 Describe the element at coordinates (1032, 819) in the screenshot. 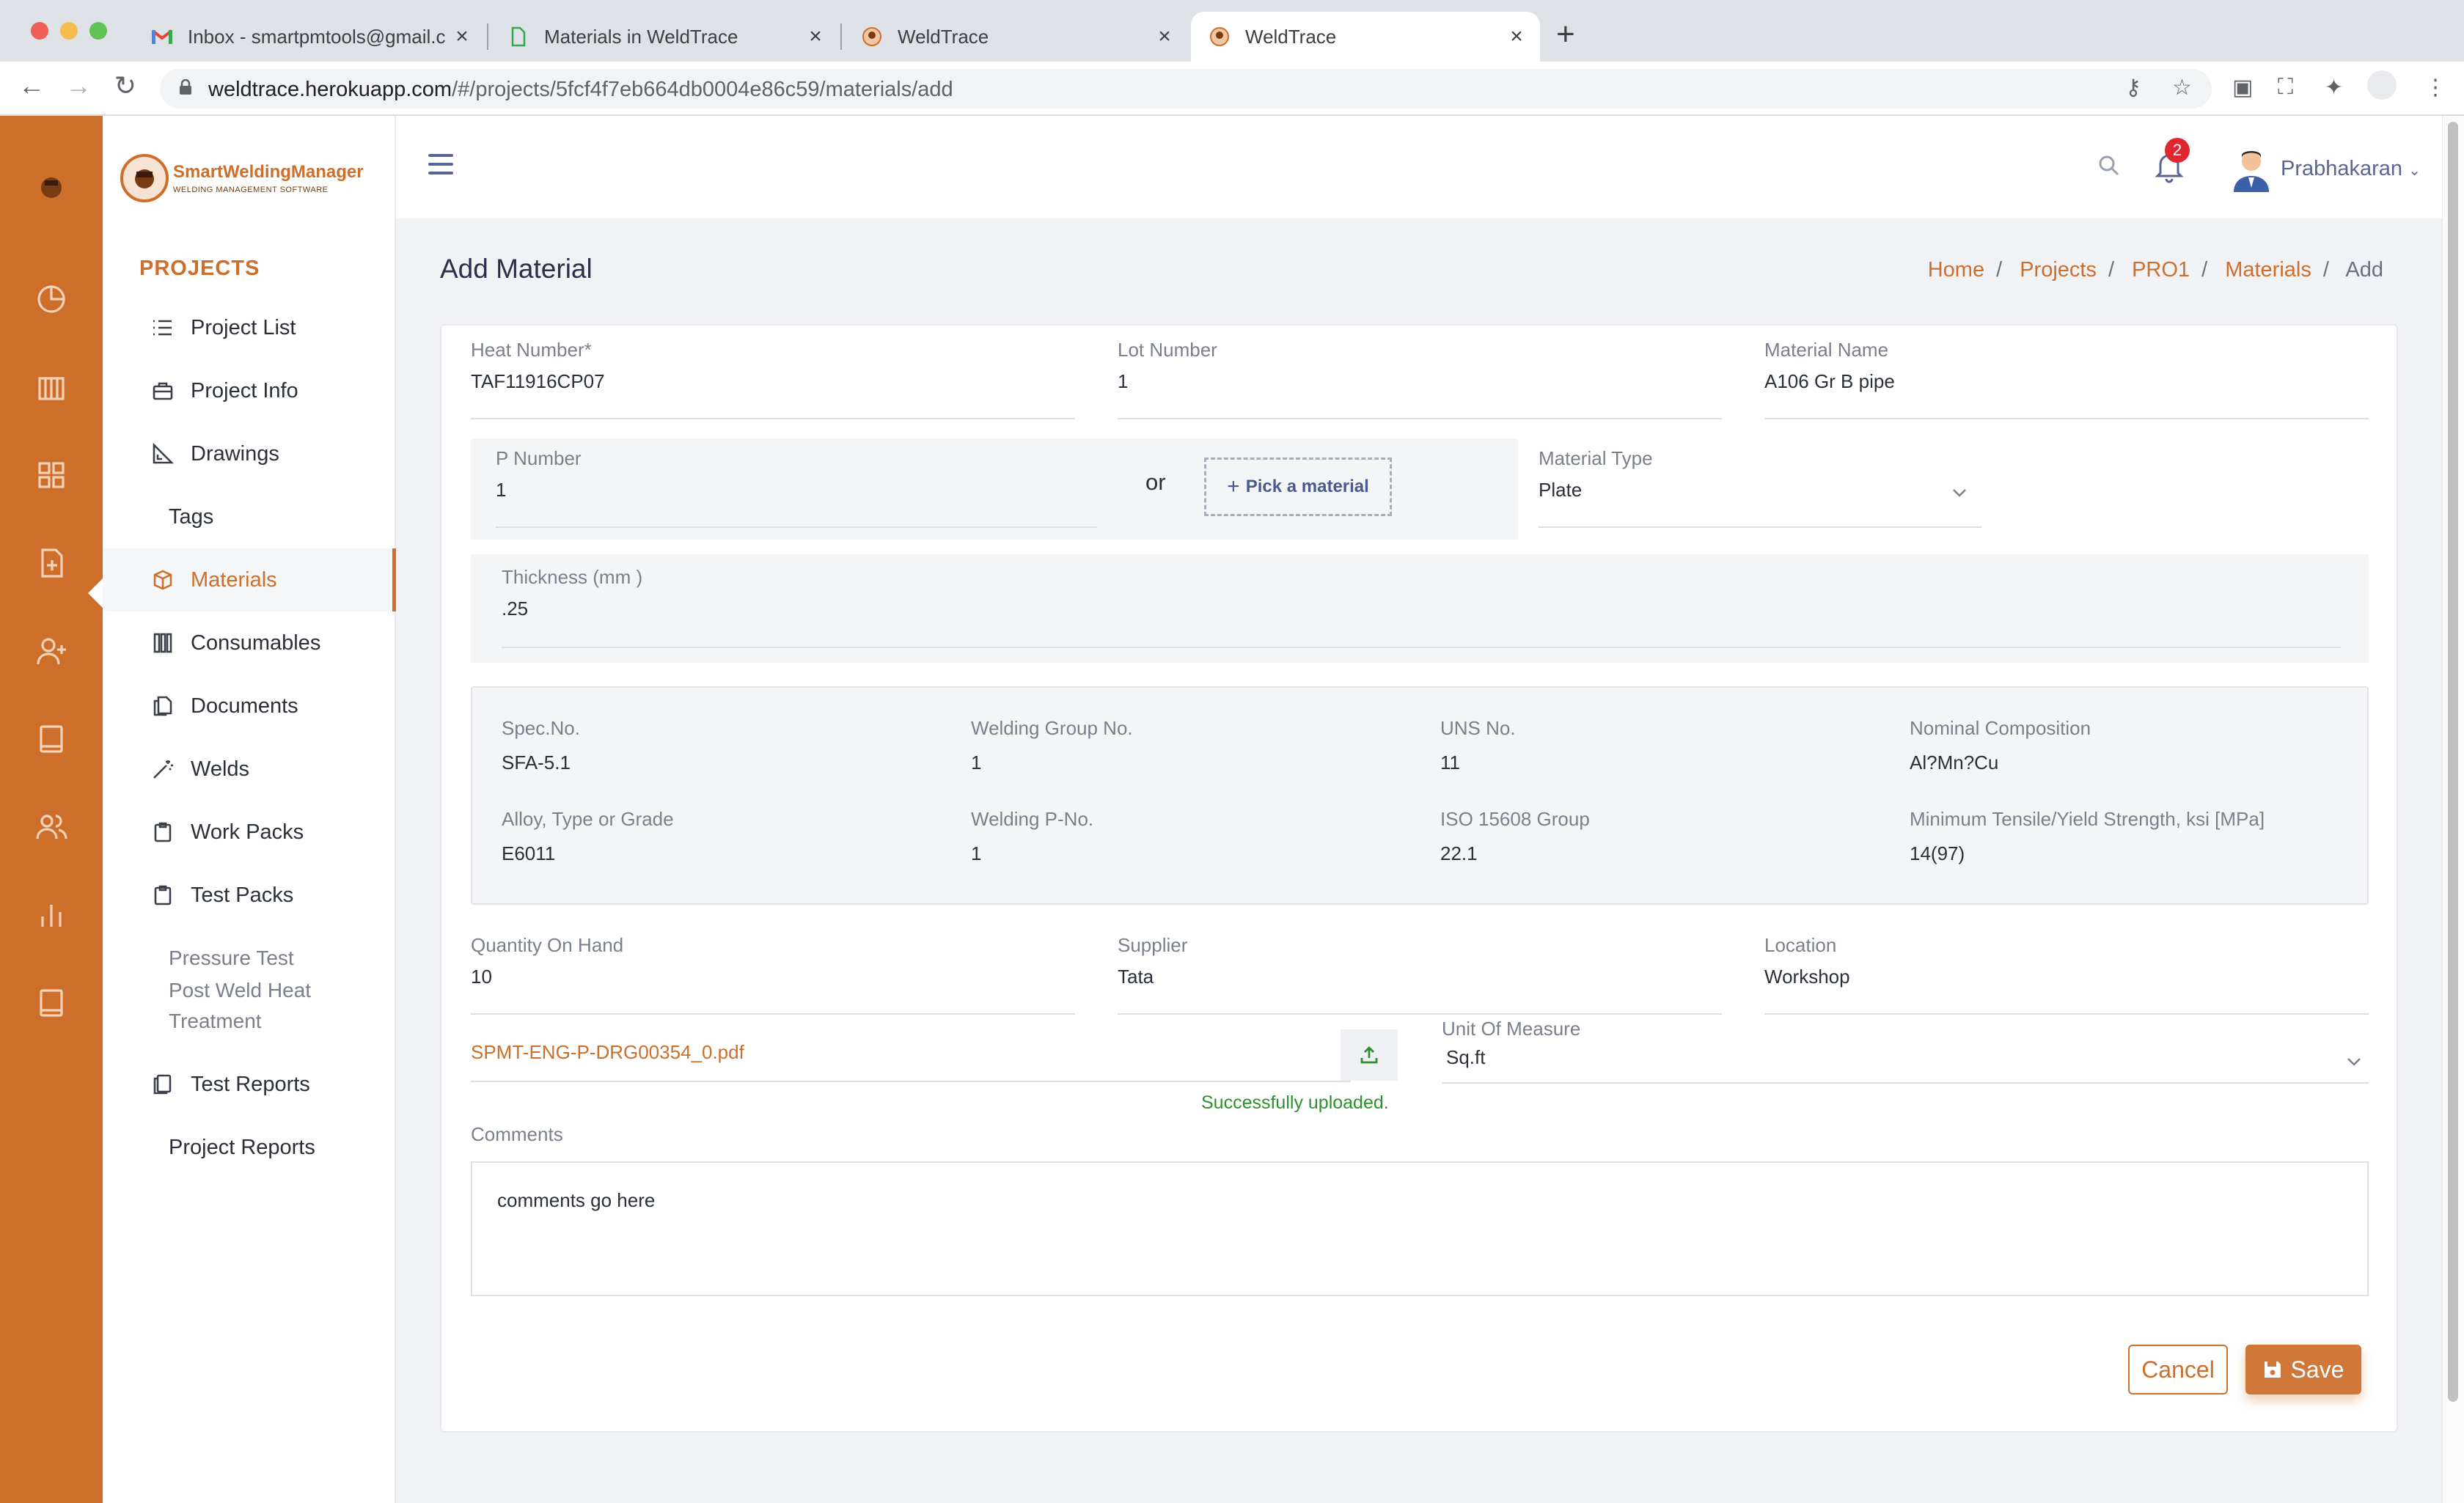

I see `spec-label: Welding P-No.` at that location.